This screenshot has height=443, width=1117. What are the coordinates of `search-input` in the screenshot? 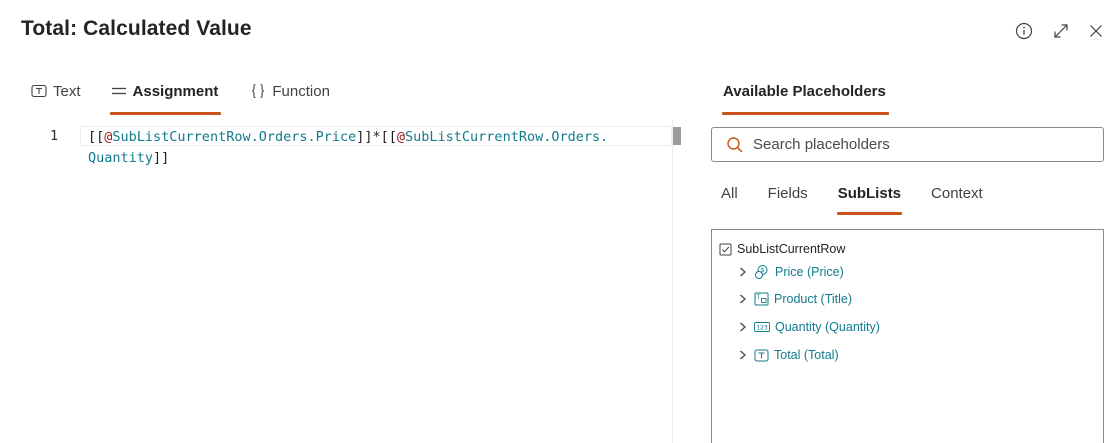 It's located at (913, 144).